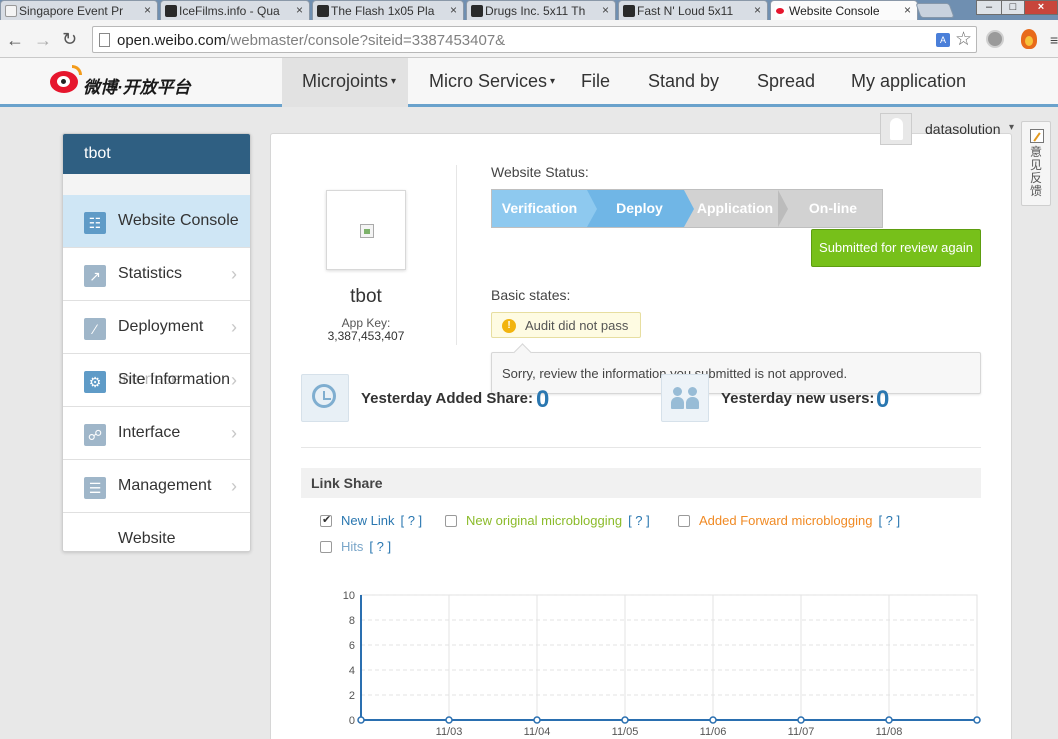  Describe the element at coordinates (541, 10) in the screenshot. I see `browser-tab: Drugs Inc. 5x11 Th ×` at that location.